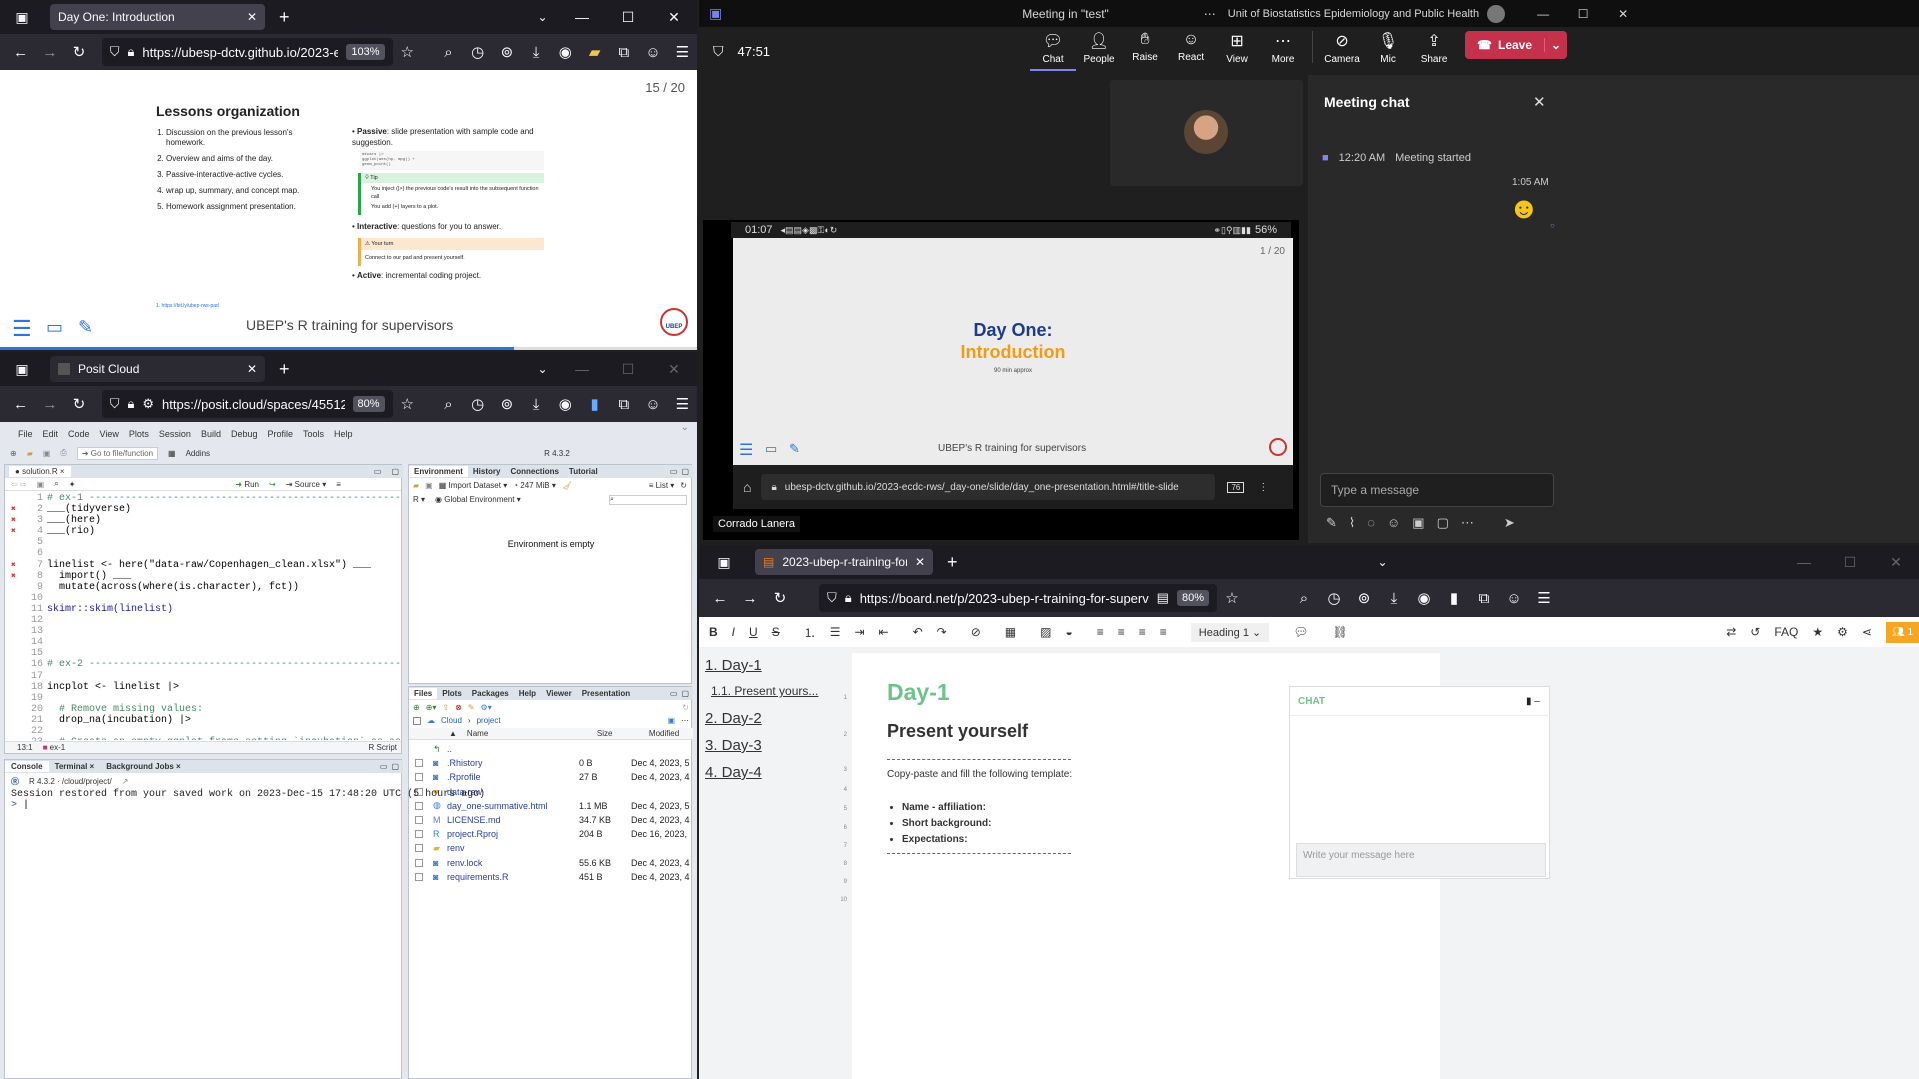  I want to click on message-input: Type a message, so click(1437, 490).